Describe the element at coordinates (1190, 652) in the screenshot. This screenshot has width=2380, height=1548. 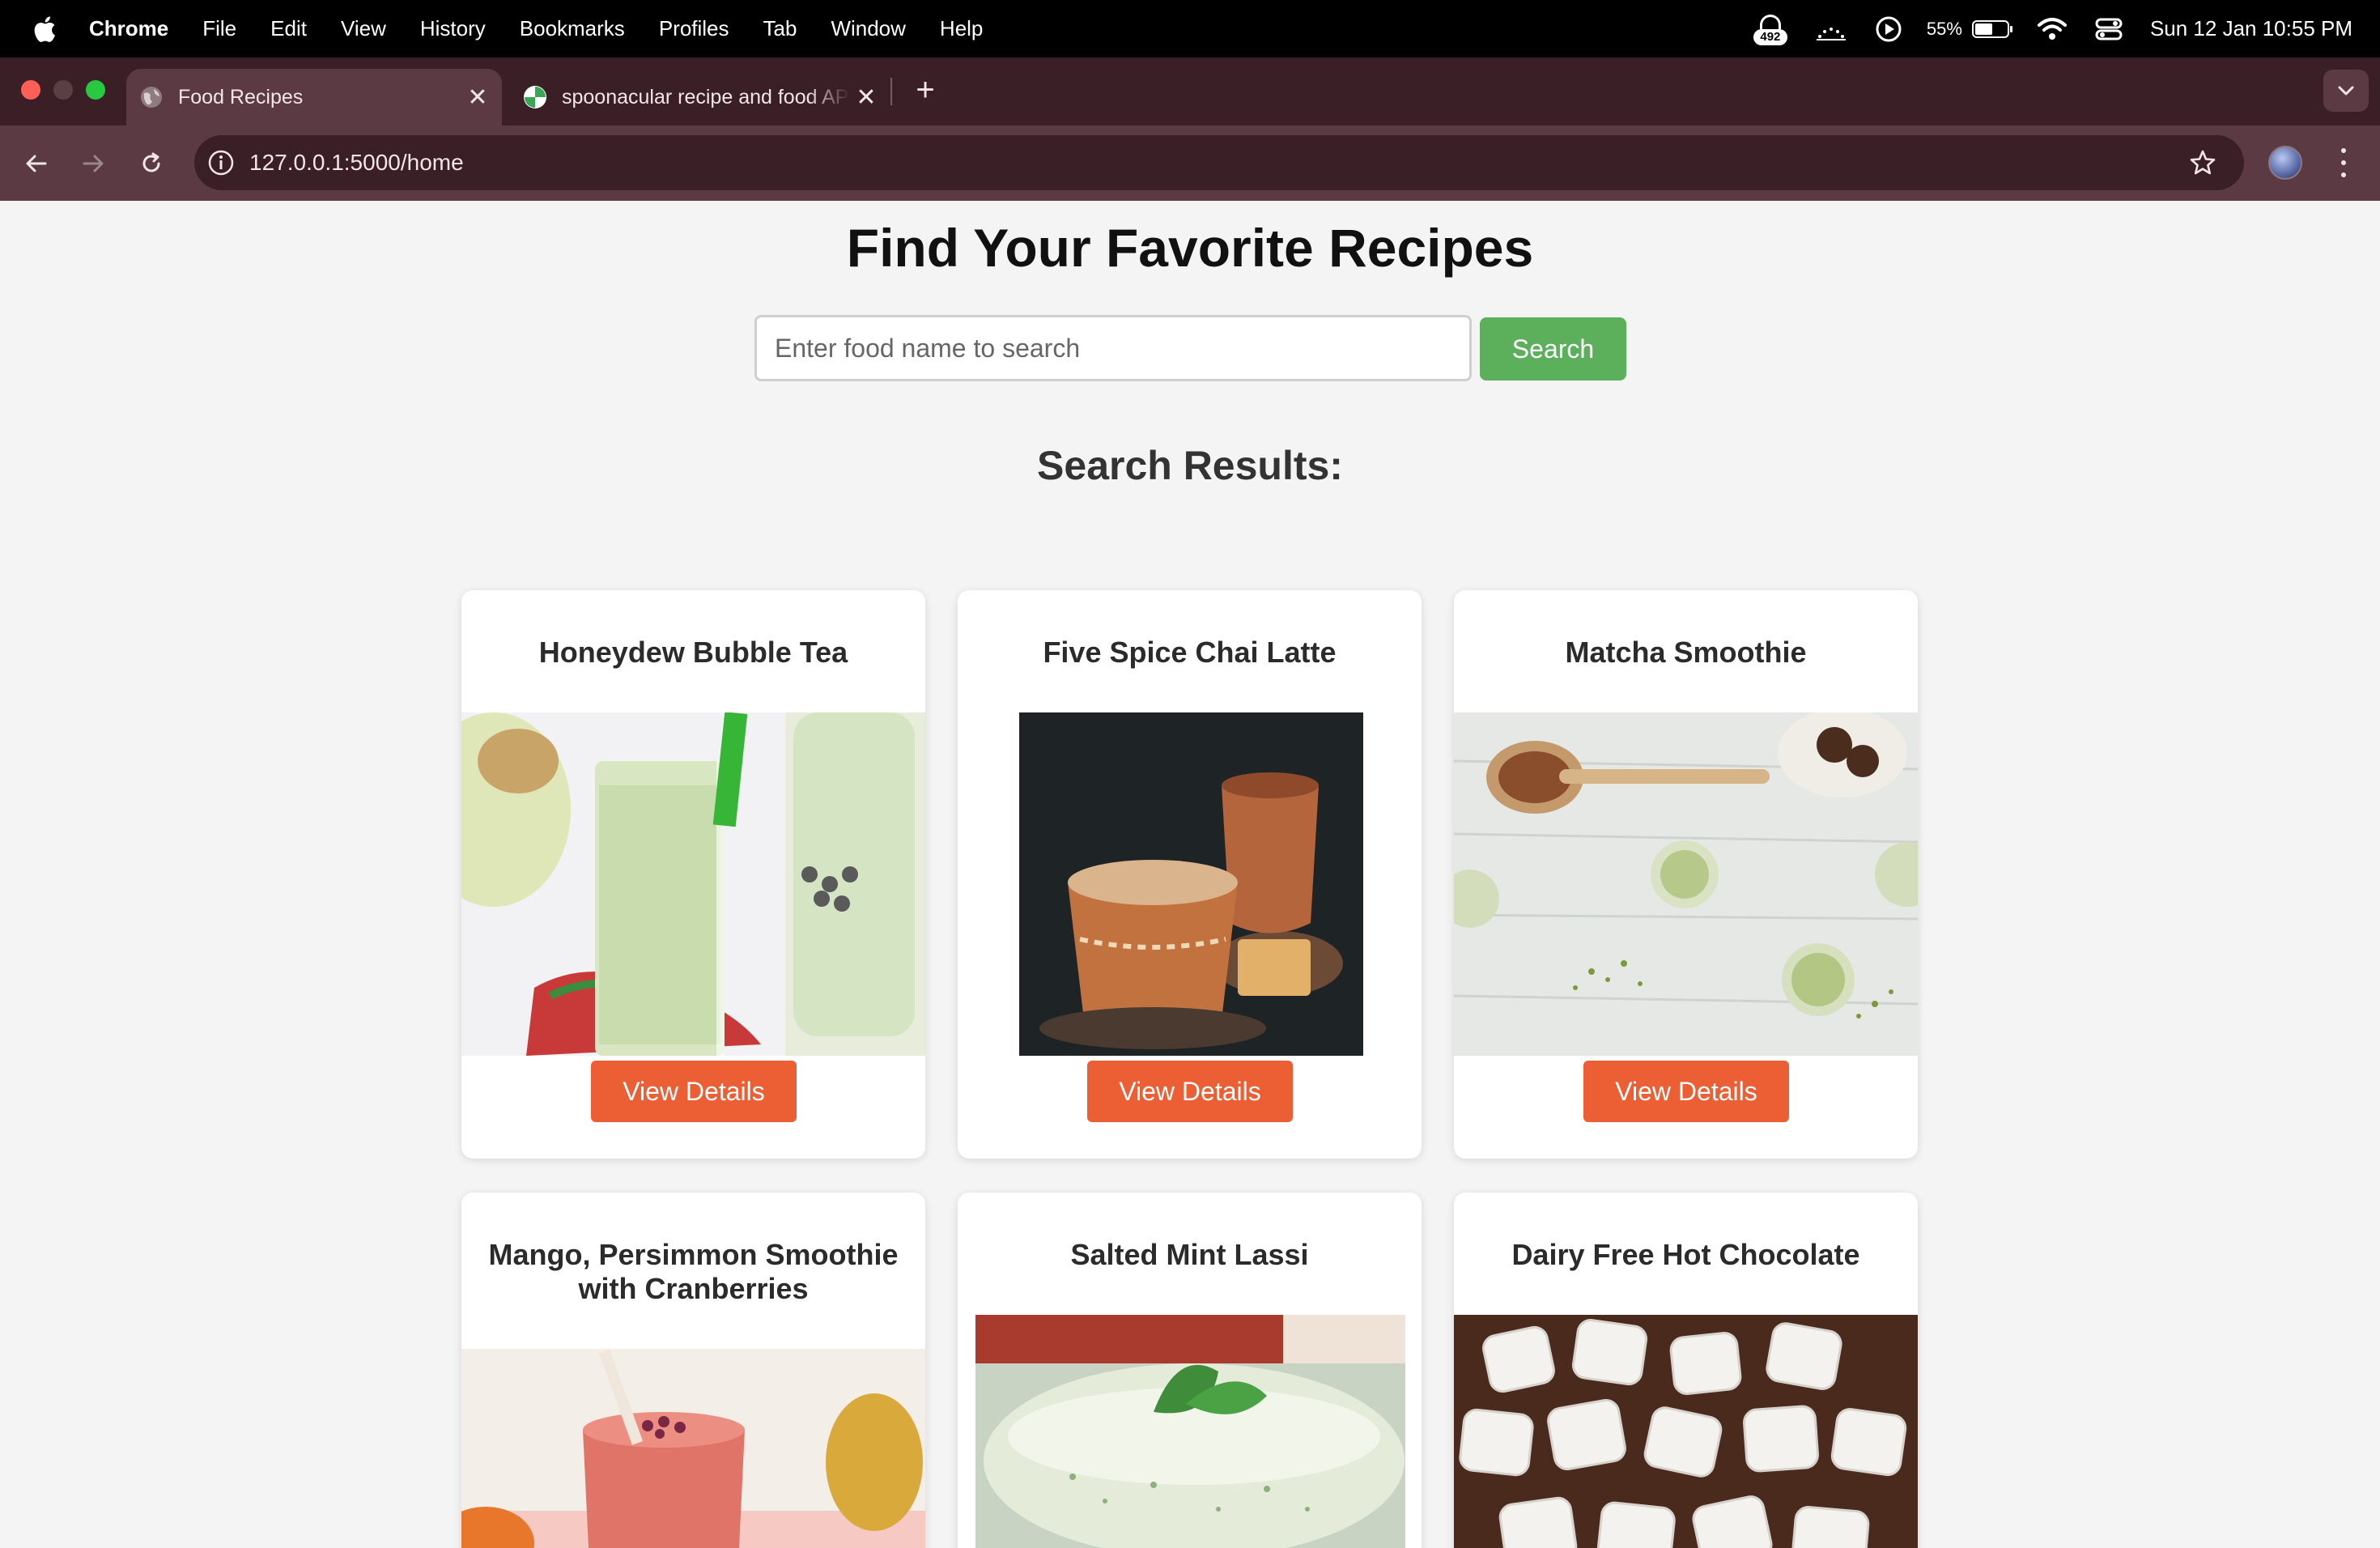
I see `recipe-title: Five Spice Chai Latte` at that location.